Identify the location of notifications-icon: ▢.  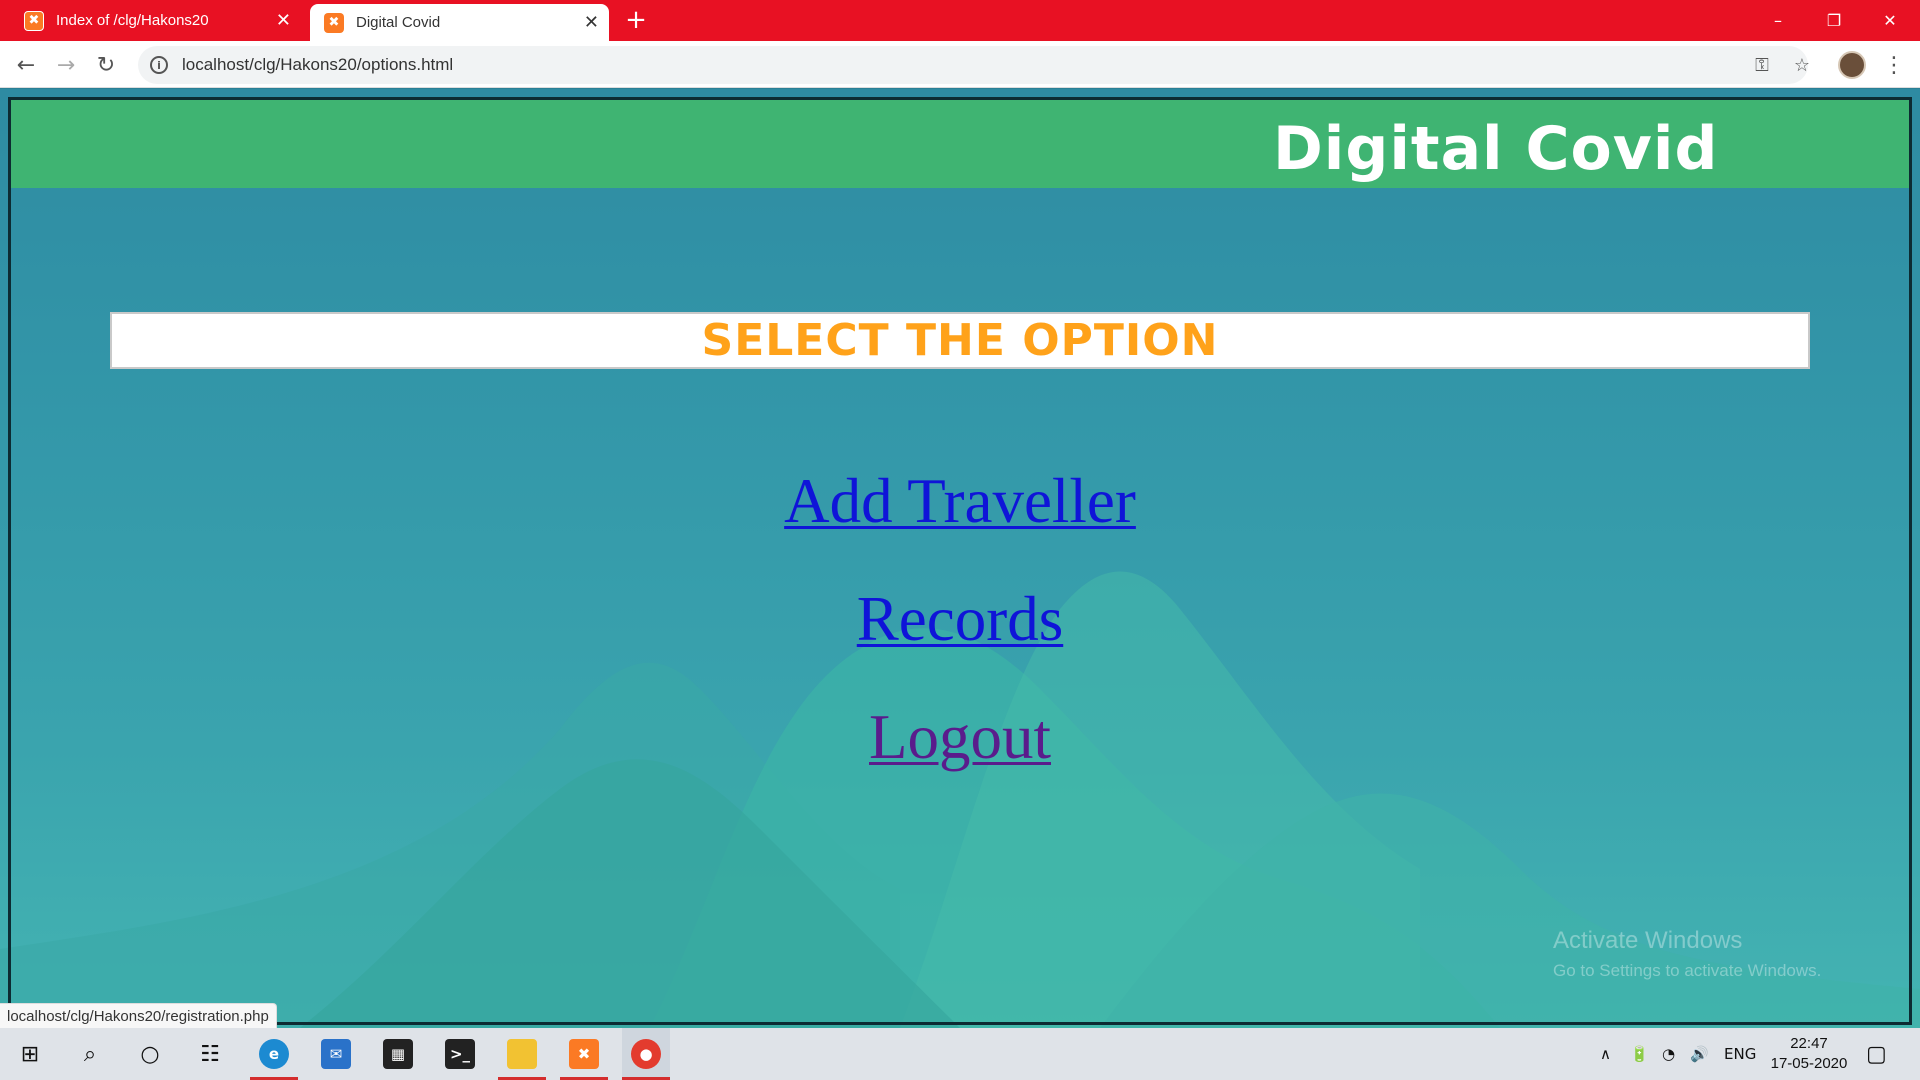
(1876, 1054).